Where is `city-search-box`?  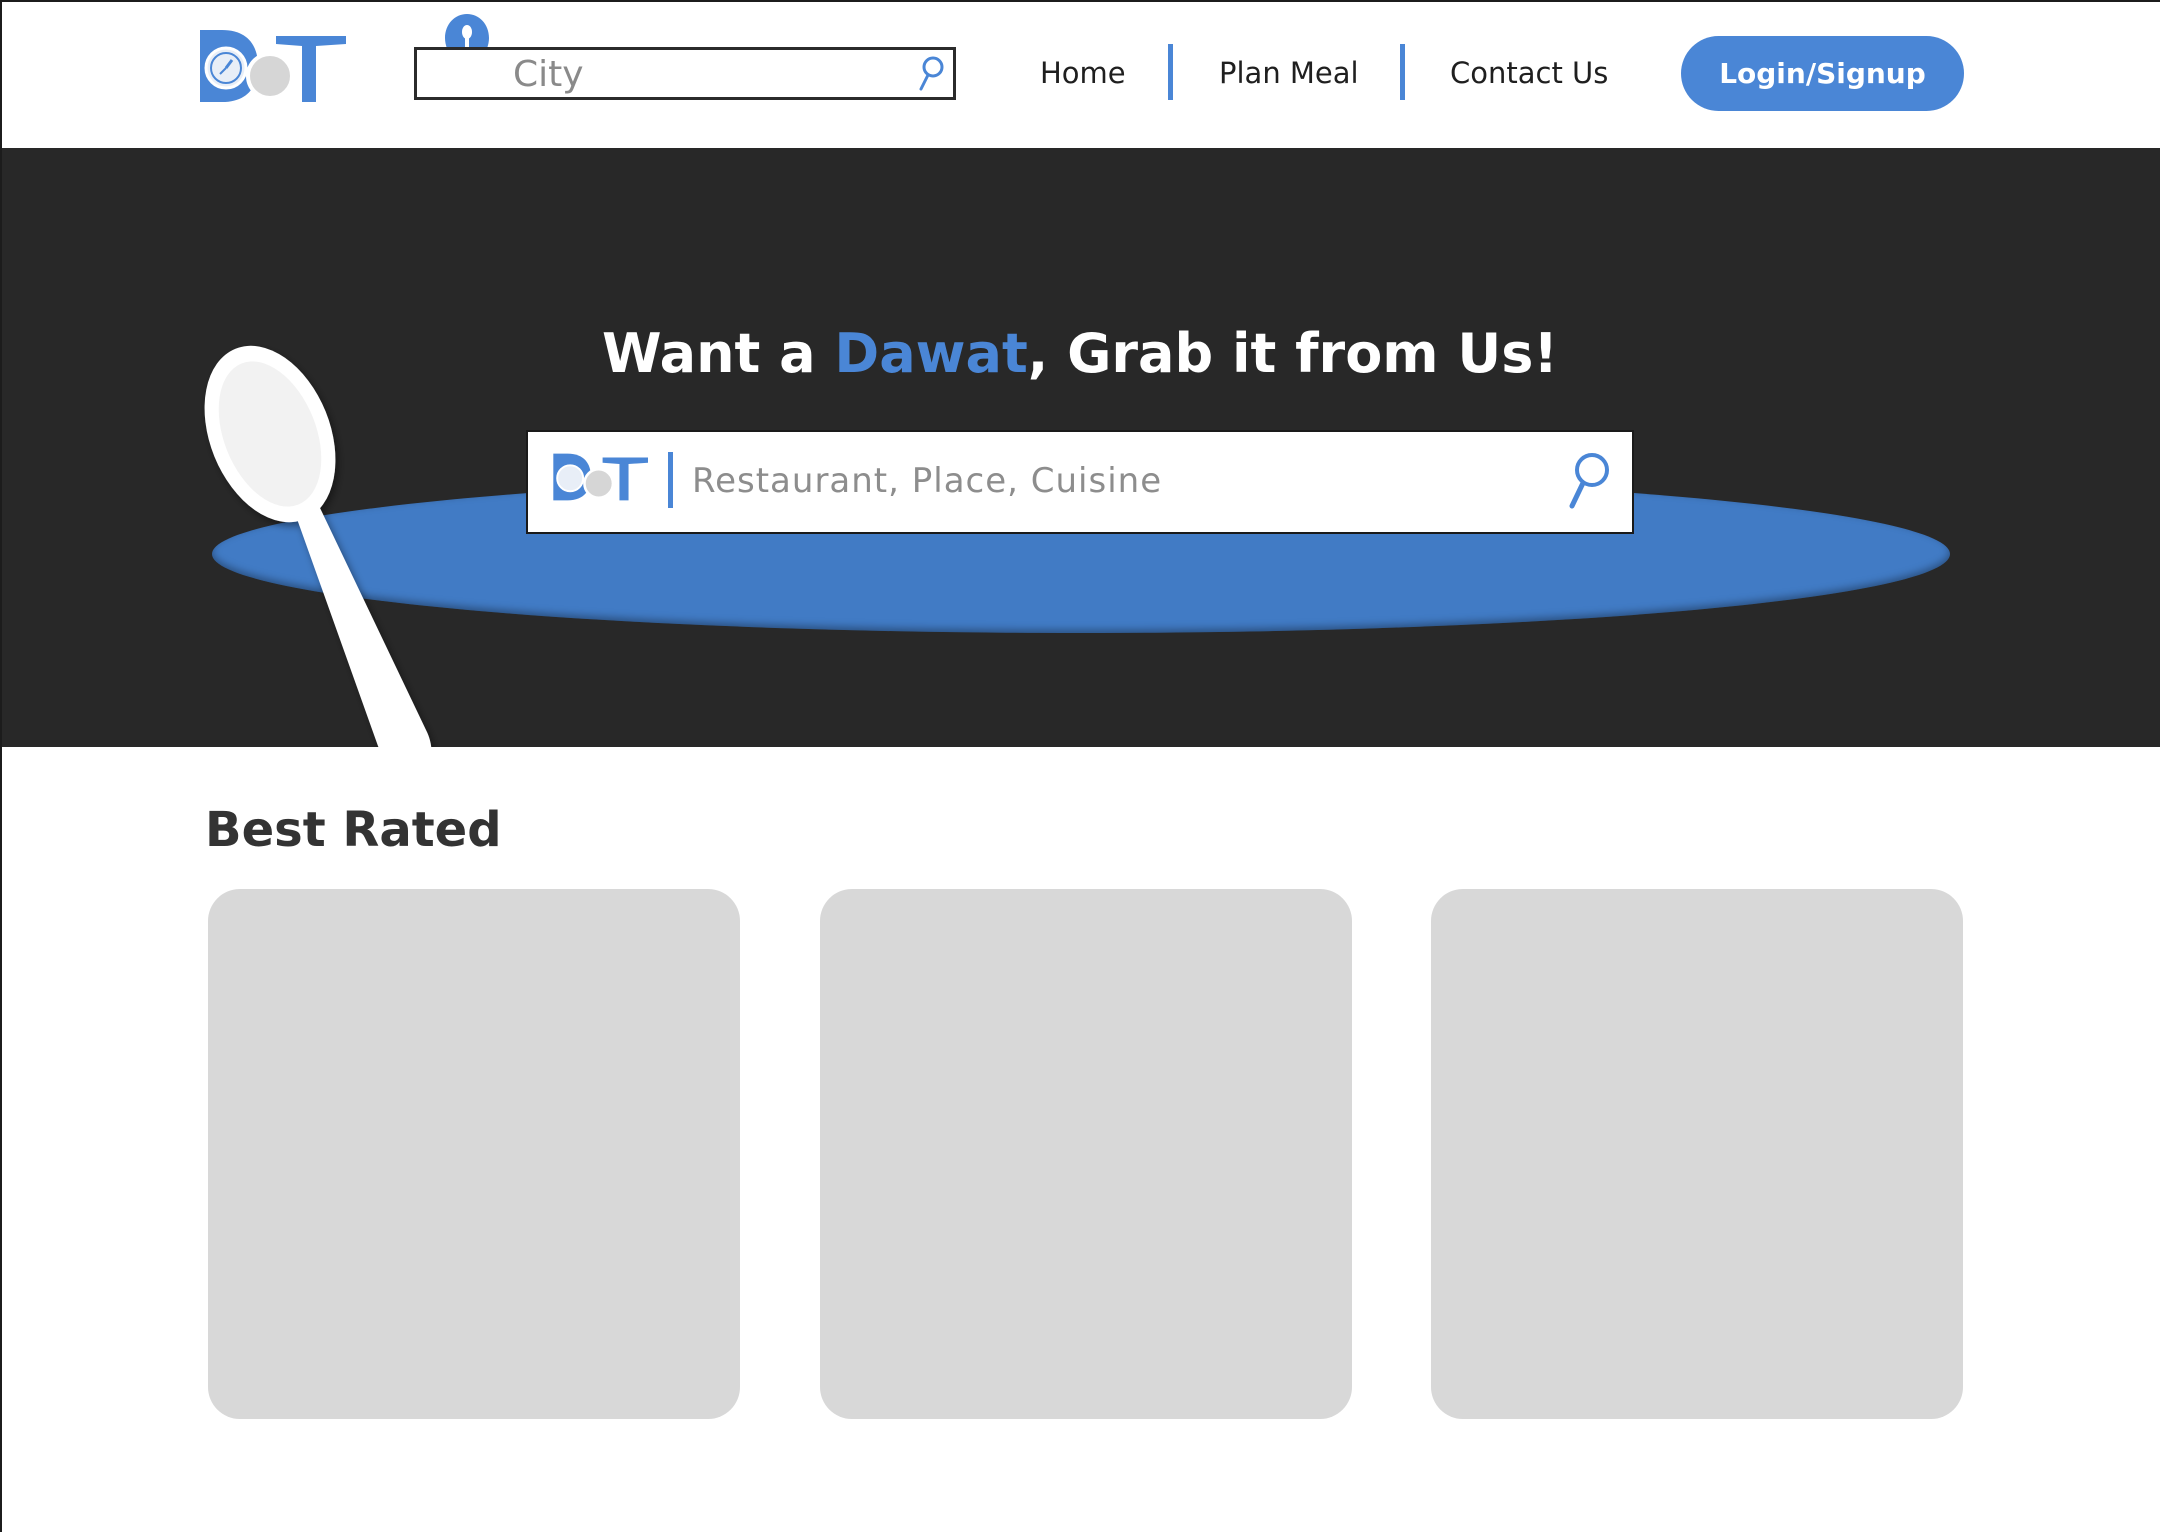
city-search-box is located at coordinates (685, 73).